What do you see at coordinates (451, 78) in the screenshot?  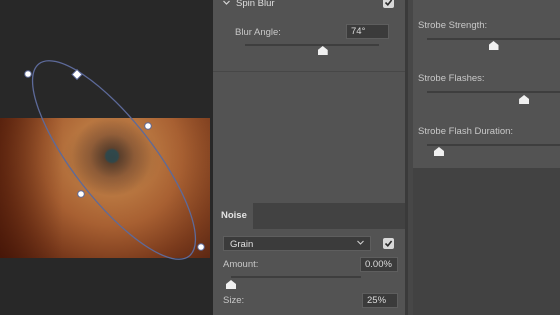 I see `strobe-flashes-label: Strobe Flashes:` at bounding box center [451, 78].